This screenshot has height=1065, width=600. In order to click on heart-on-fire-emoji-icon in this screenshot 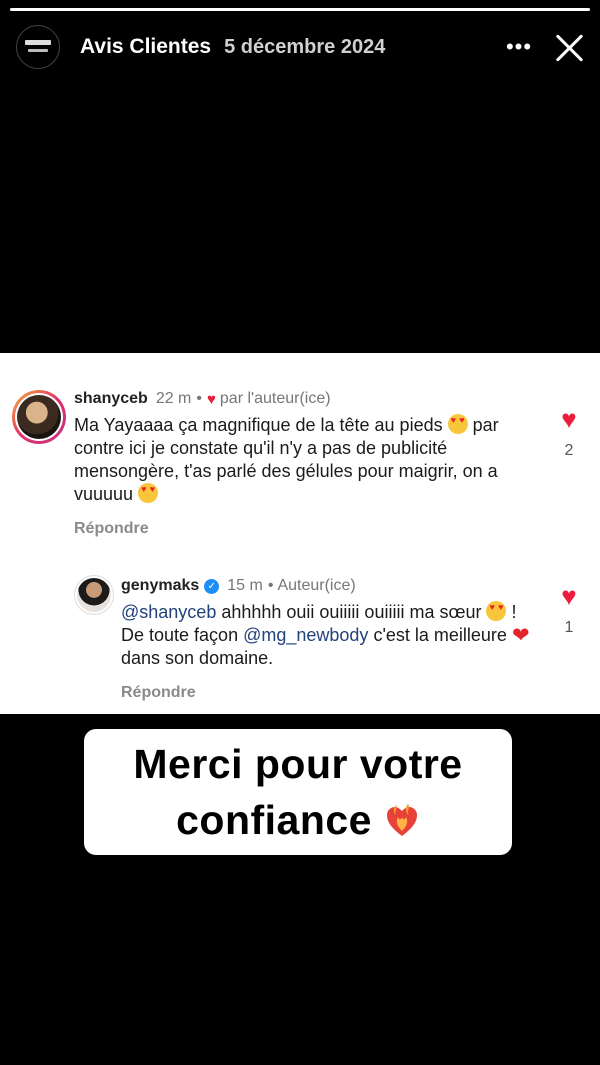, I will do `click(402, 816)`.